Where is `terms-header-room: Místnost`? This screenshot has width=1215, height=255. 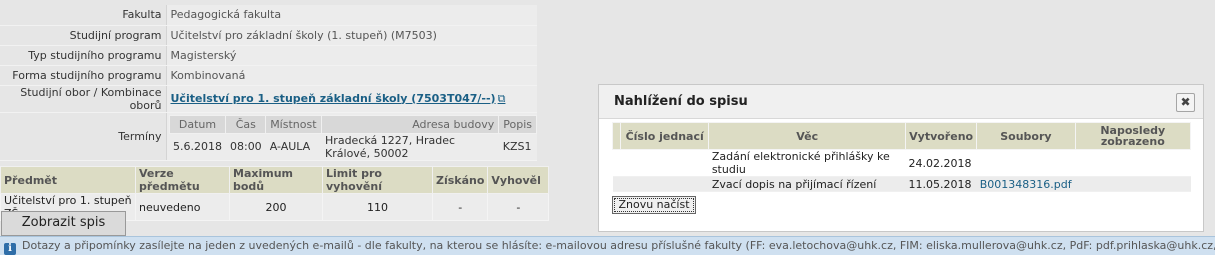
terms-header-room: Místnost is located at coordinates (293, 124).